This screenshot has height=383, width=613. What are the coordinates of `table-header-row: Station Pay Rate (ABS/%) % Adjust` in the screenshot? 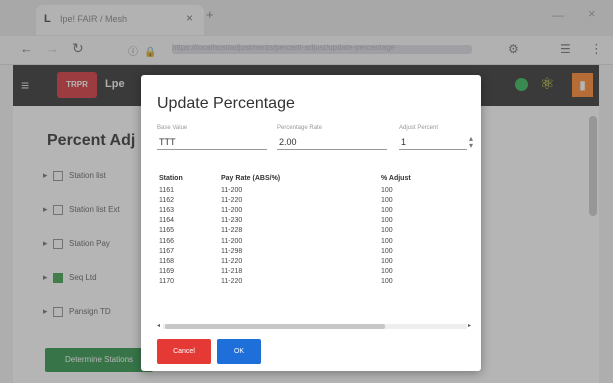 It's located at (298, 178).